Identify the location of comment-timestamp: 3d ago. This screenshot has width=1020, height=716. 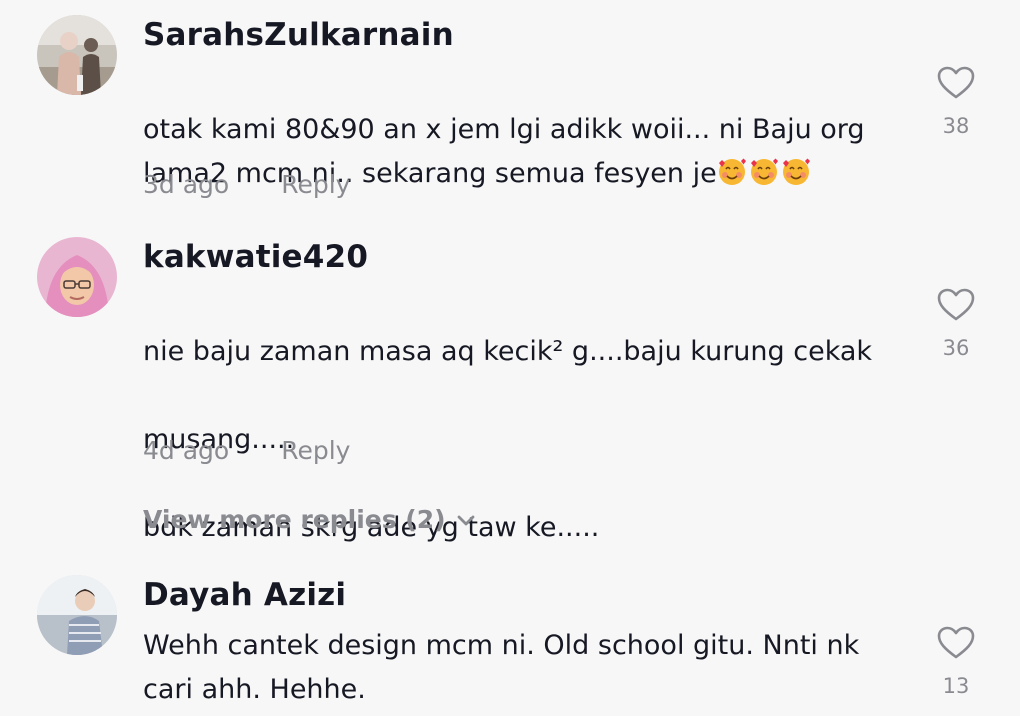
(186, 184).